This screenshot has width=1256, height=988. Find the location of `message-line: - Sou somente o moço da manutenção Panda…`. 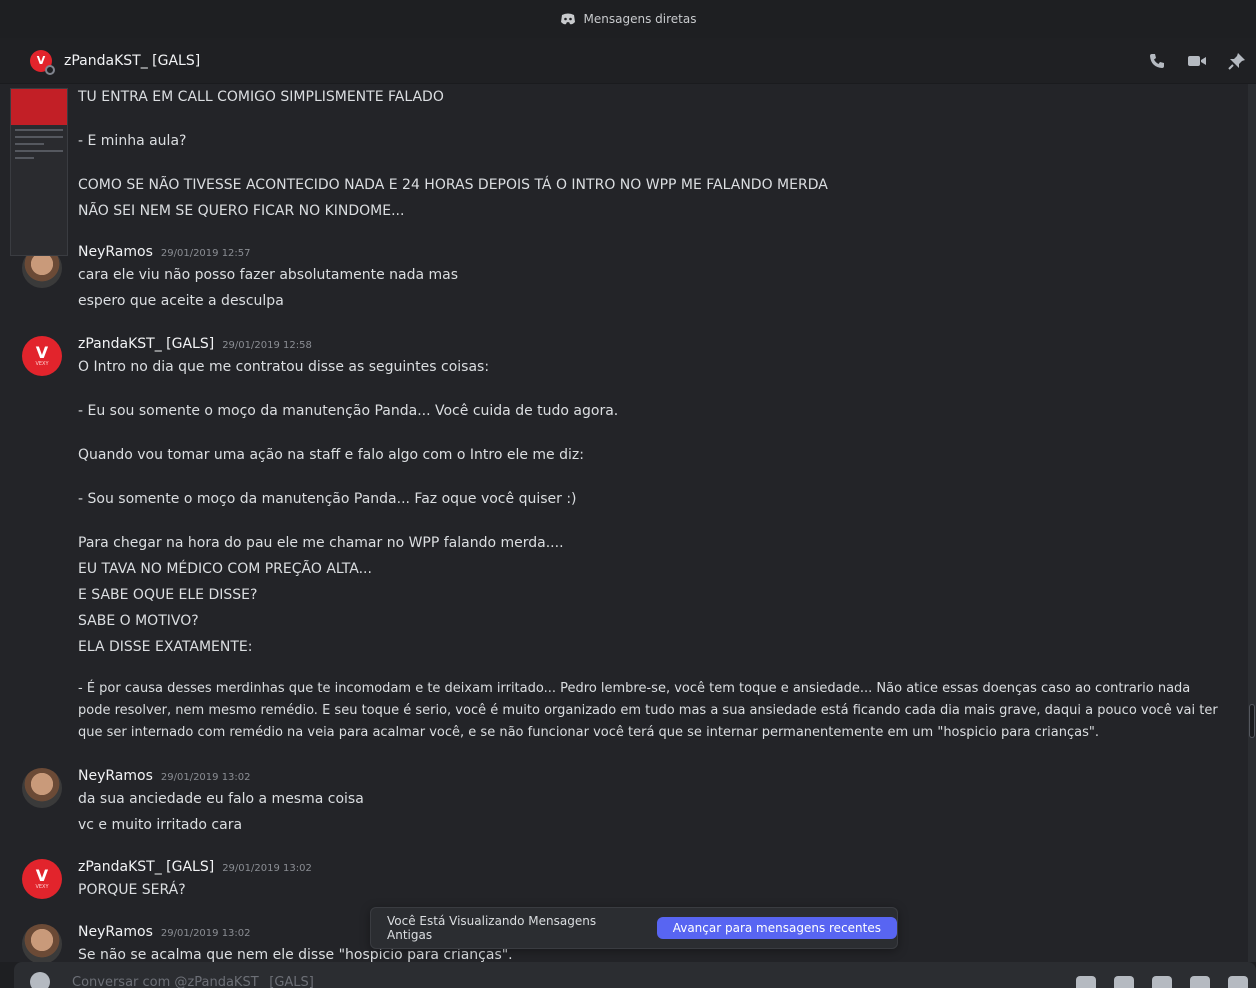

message-line: - Sou somente o moço da manutenção Panda… is located at coordinates (327, 499).